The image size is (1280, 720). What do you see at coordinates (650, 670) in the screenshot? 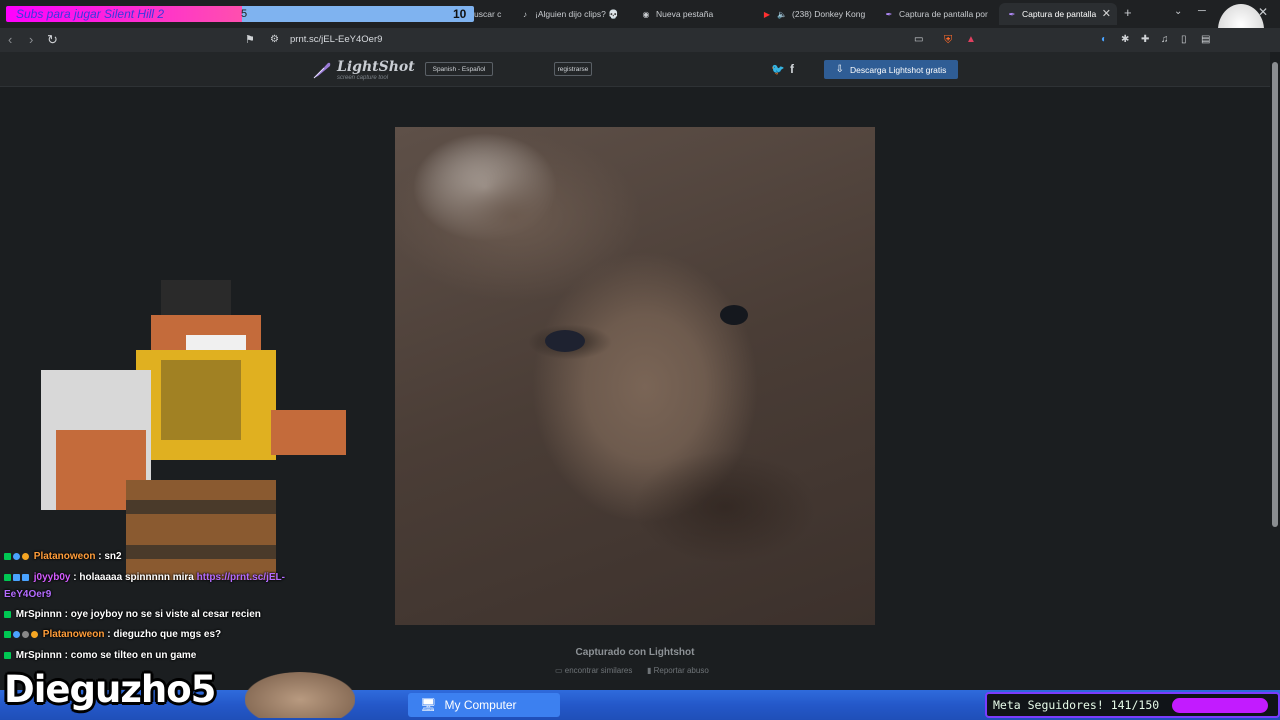
I see `trash-icon: ▮` at bounding box center [650, 670].